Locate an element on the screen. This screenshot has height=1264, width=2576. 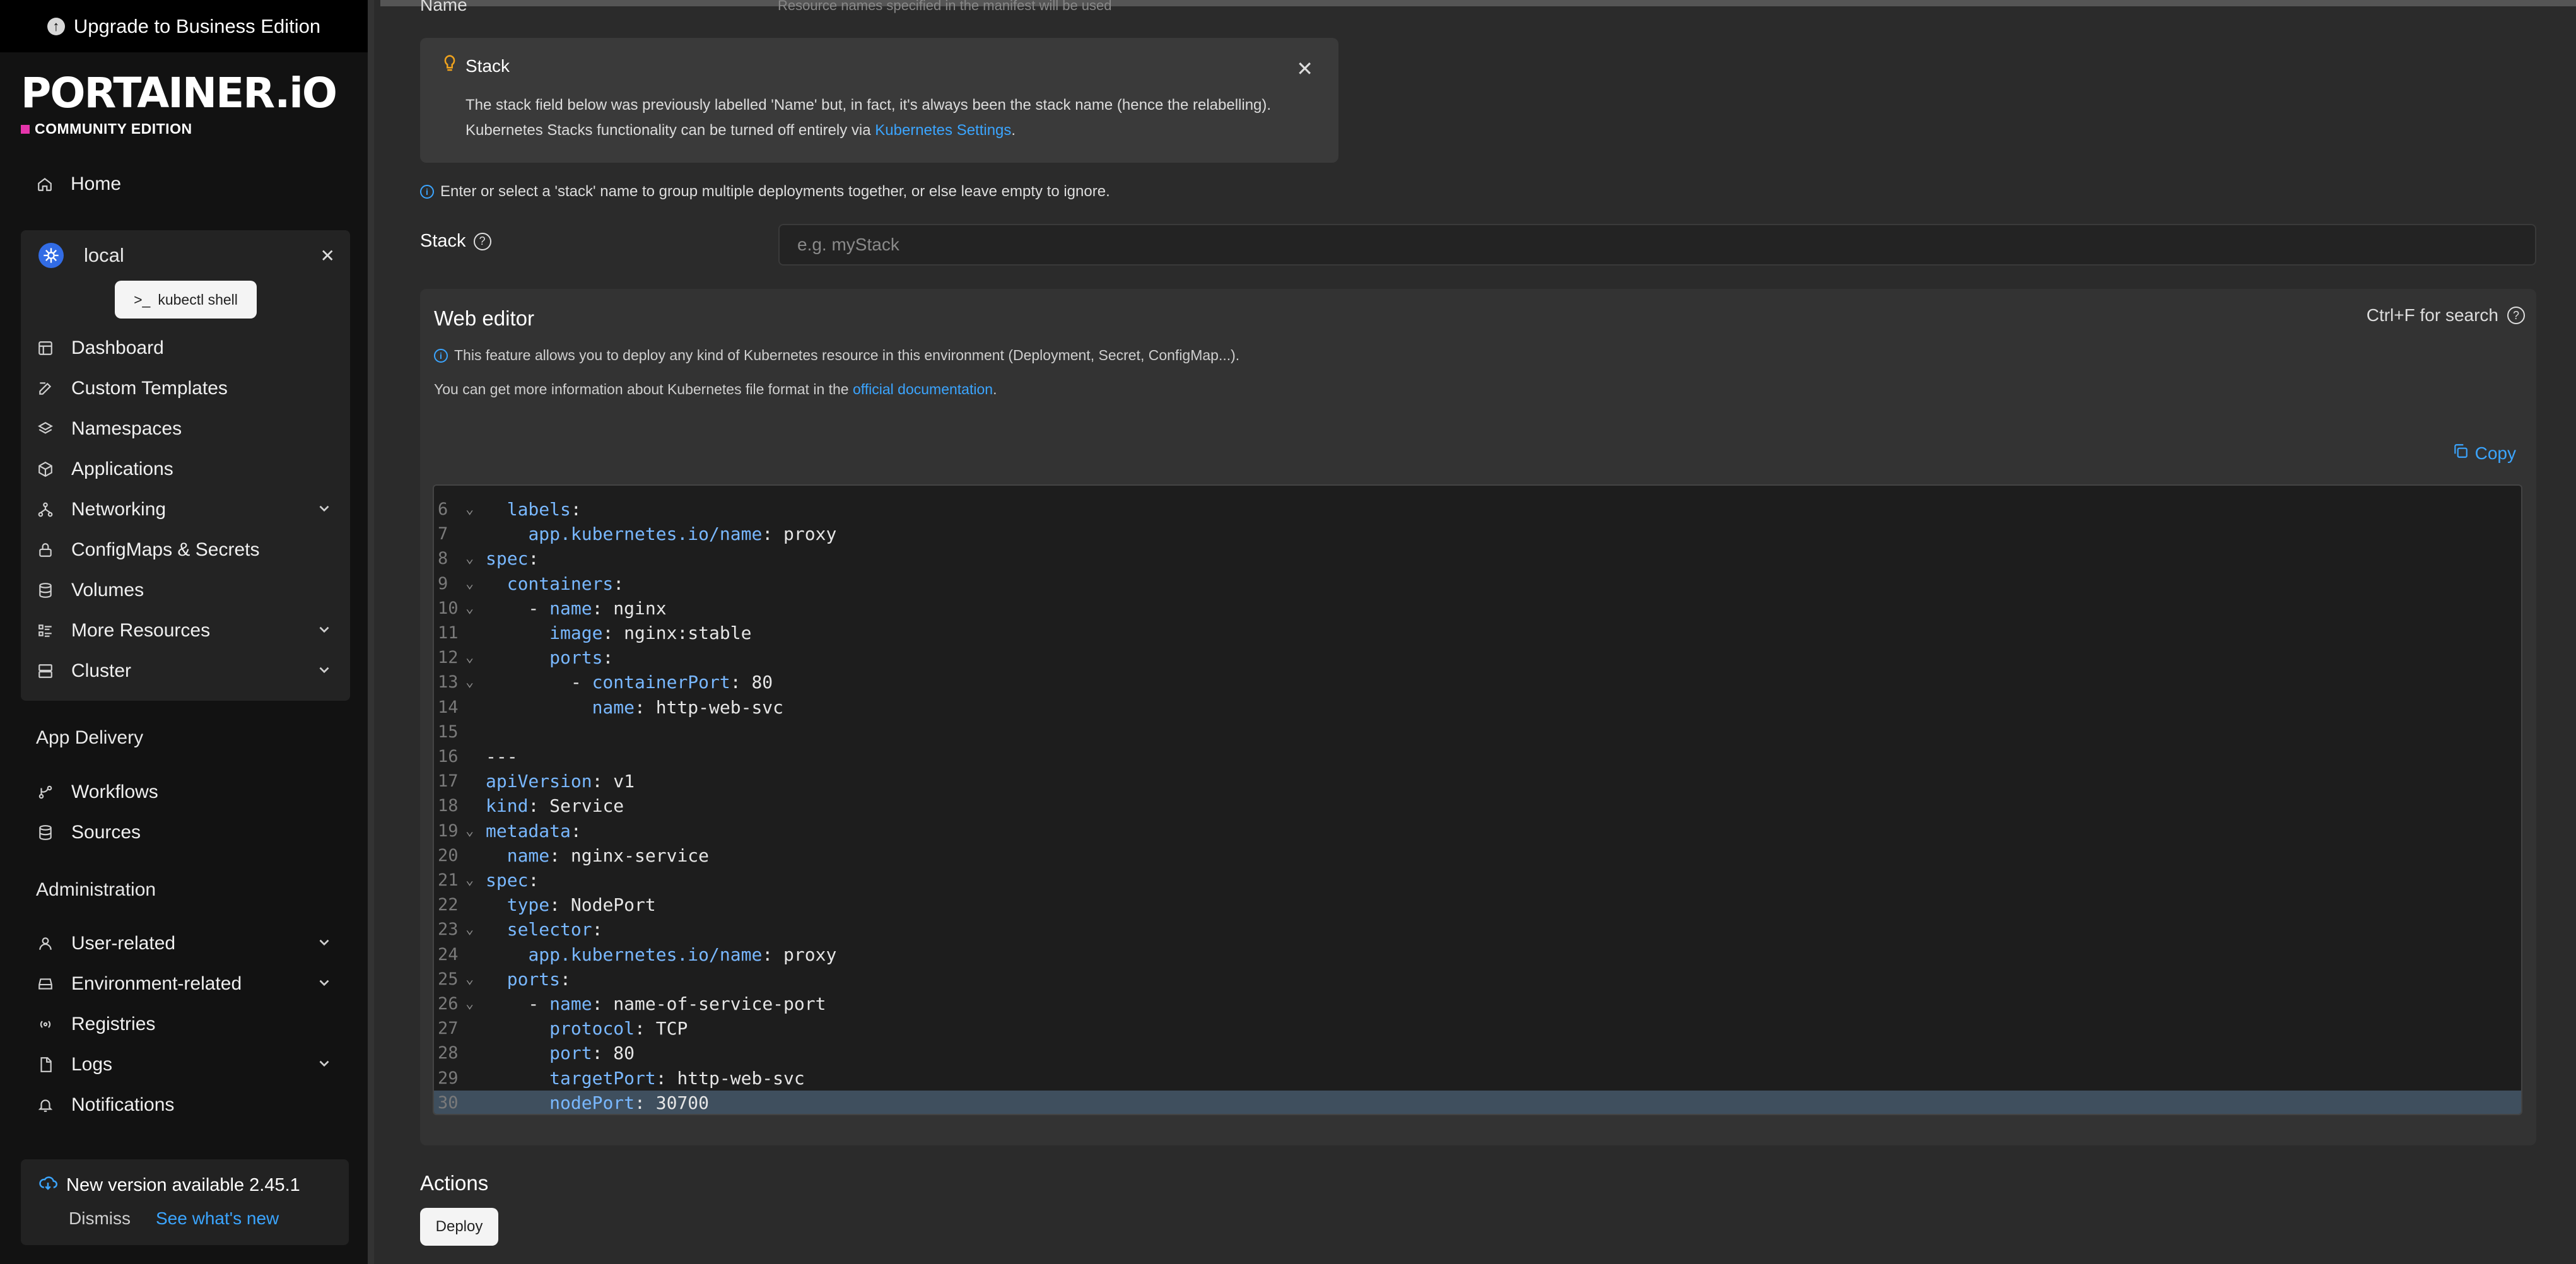
code-line: 24 app.kubernetes.io/name: proxy is located at coordinates (1477, 954).